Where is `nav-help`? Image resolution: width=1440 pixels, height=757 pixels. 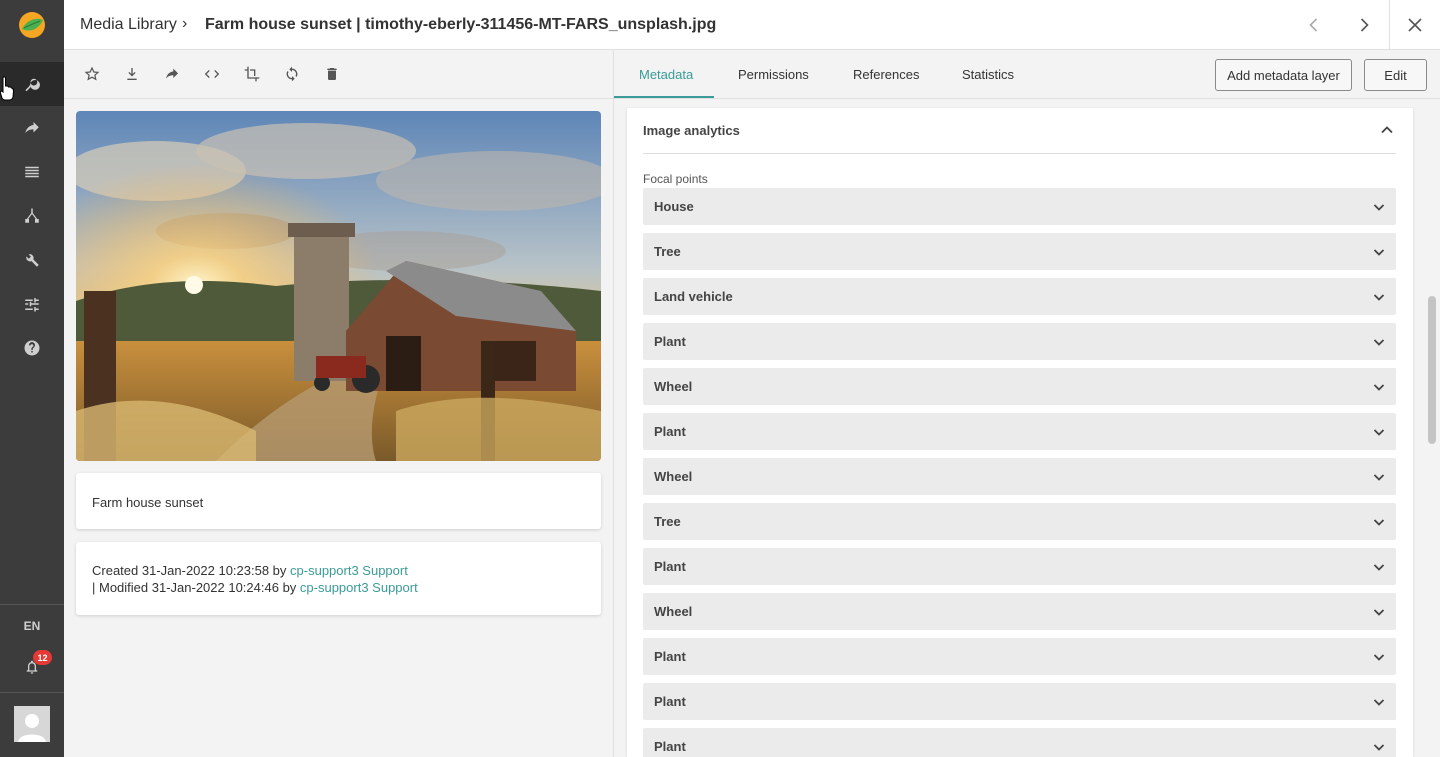
nav-help is located at coordinates (32, 348).